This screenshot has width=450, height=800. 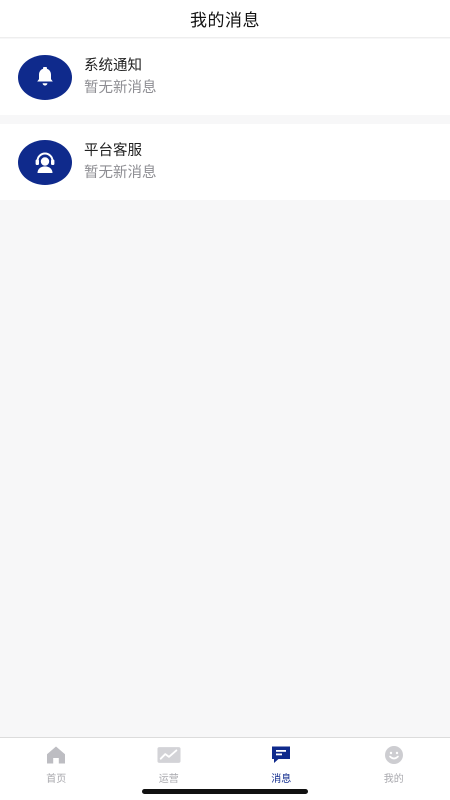 I want to click on tab-label: 消息, so click(x=281, y=779).